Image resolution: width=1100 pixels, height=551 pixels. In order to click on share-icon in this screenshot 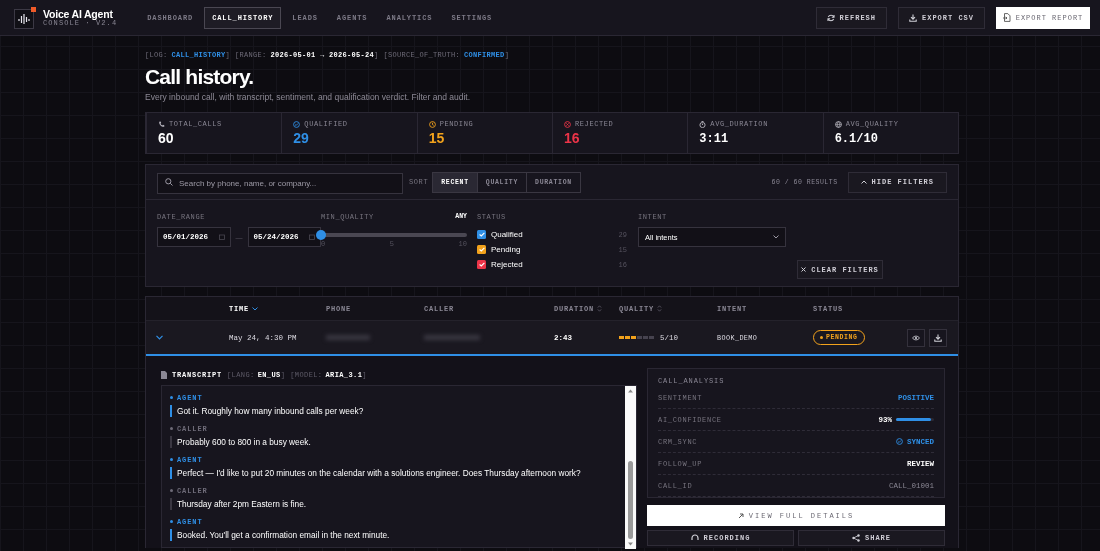, I will do `click(856, 538)`.